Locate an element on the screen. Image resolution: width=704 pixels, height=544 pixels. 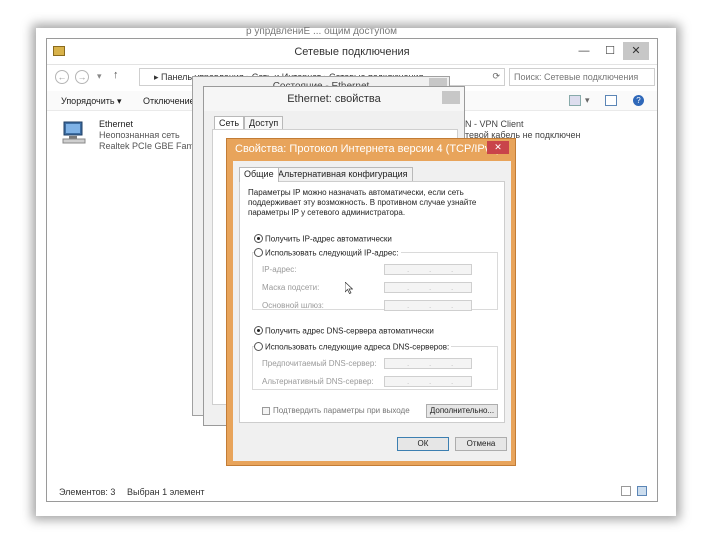
ipv4-close-button: ✕ is located at coordinates (498, 147).